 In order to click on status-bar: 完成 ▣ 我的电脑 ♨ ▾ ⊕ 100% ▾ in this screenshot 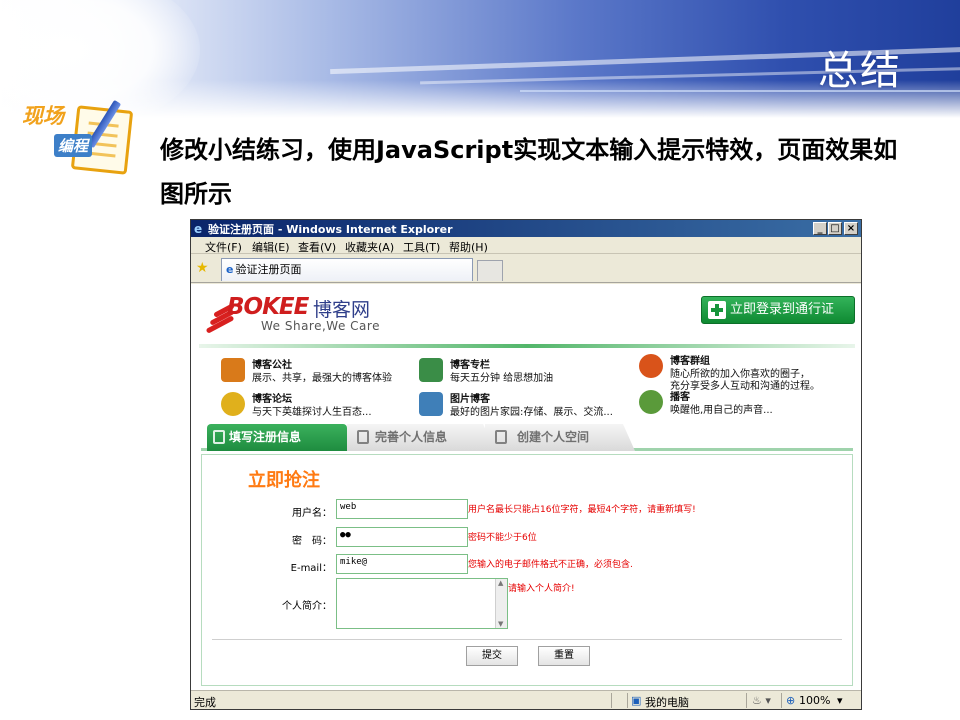, I will do `click(526, 699)`.